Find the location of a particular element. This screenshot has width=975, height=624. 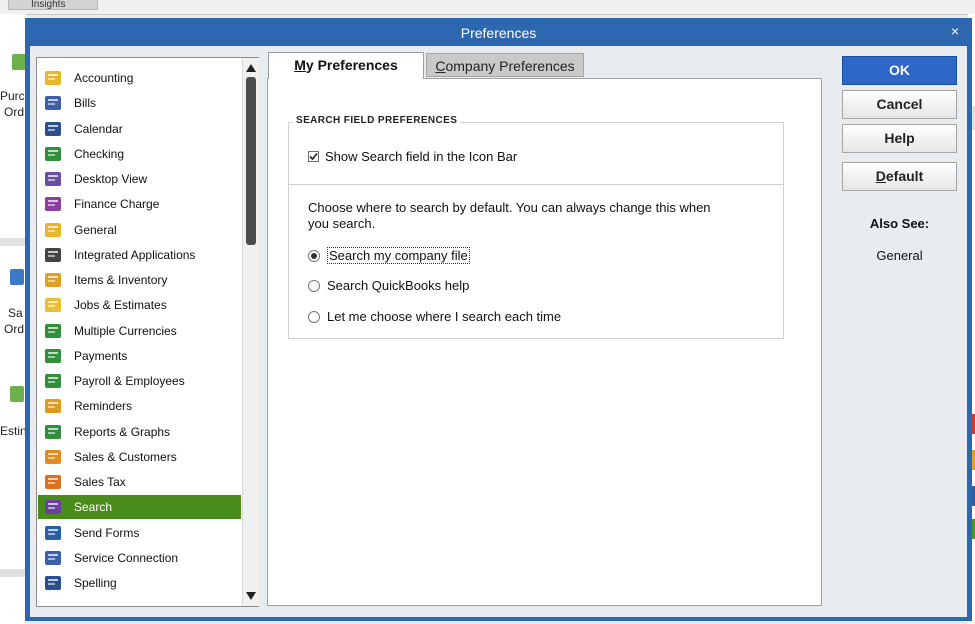

radio-search-company-file: Search my company file is located at coordinates (389, 255).